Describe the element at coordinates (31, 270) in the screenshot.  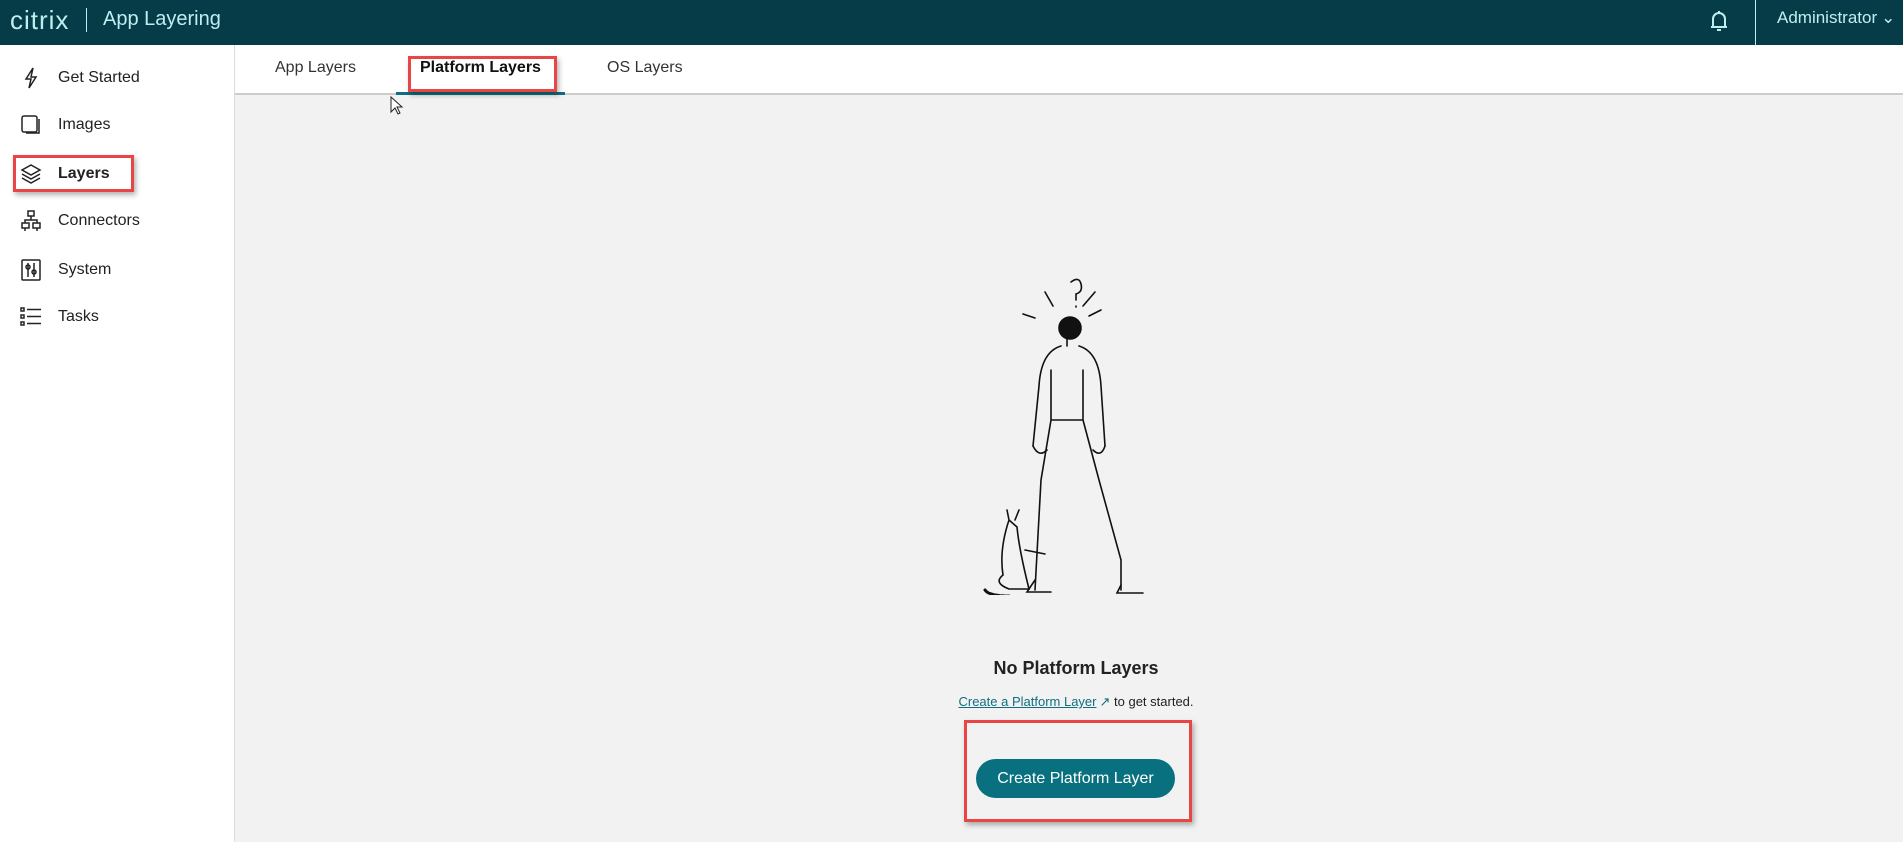
I see `system-icon` at that location.